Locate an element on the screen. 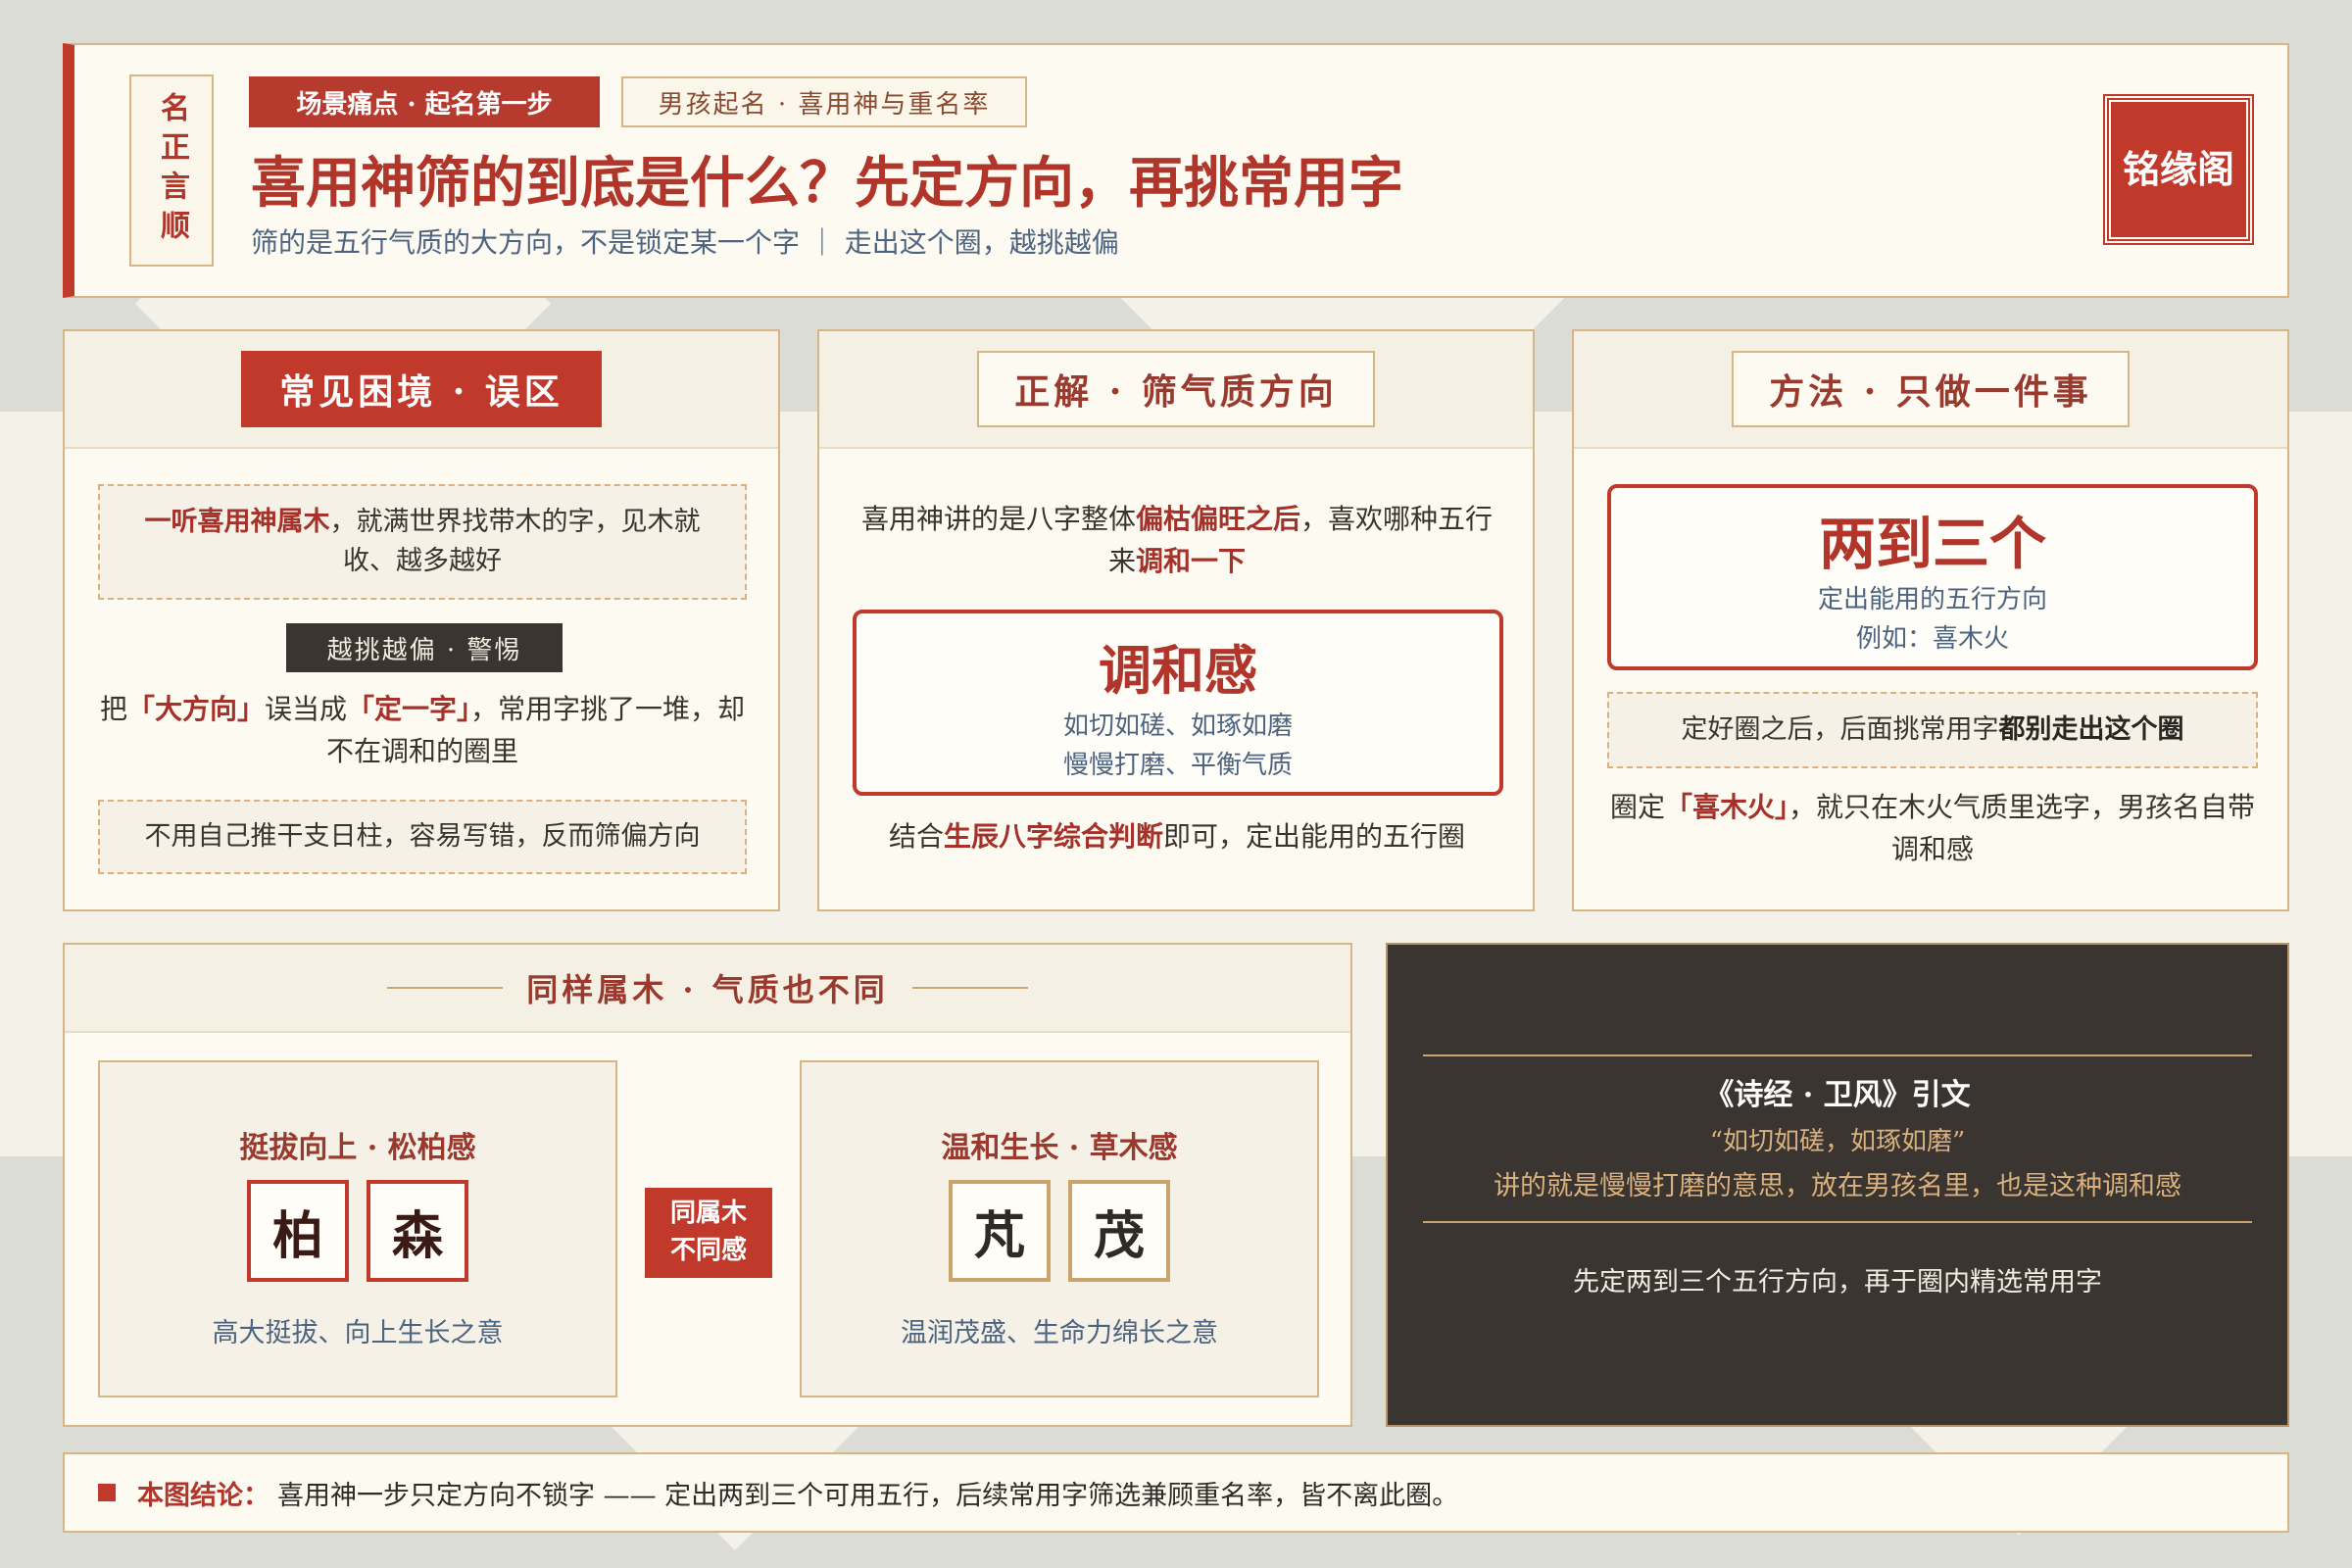 This screenshot has width=2352, height=1568. pine-style-box: 挺拔向上 · 松柏感 柏 森 高大挺拔、向上生长之意 is located at coordinates (357, 1228).